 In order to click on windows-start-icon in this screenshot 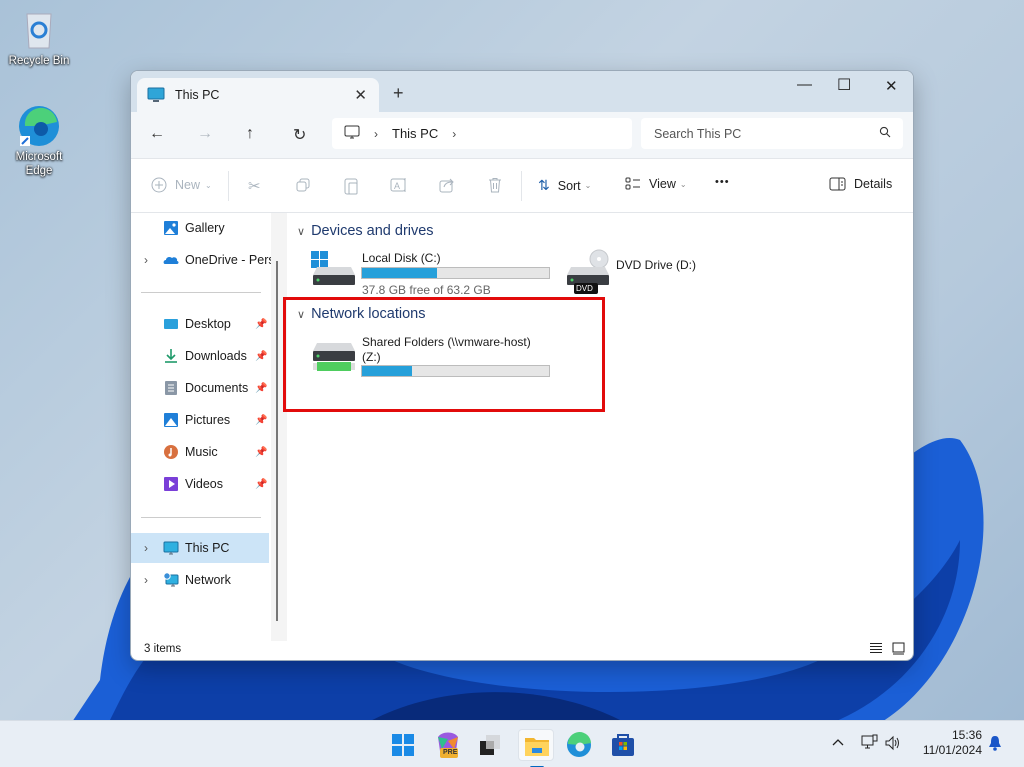, I will do `click(403, 745)`.